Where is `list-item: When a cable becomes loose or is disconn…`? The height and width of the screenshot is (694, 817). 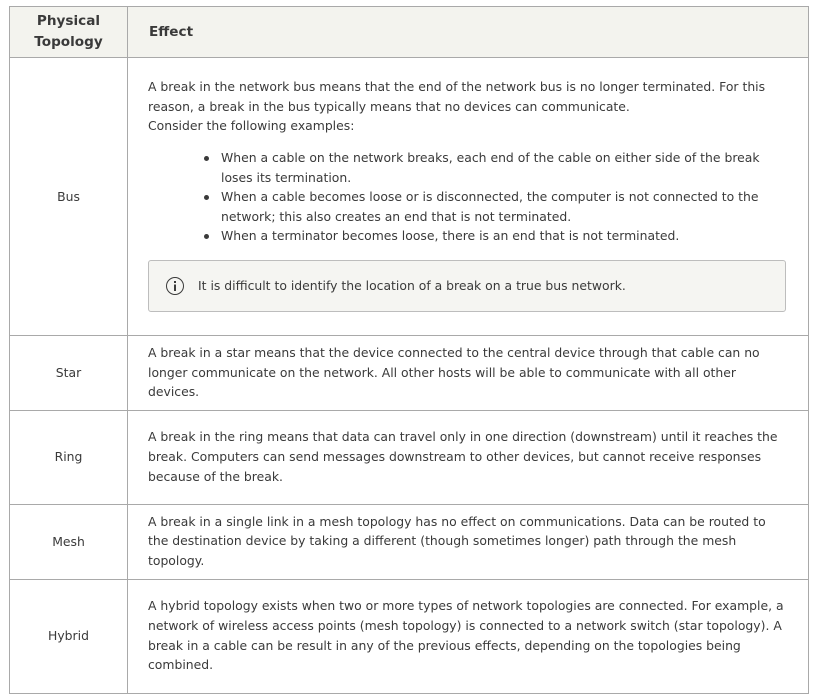
list-item: When a cable becomes loose or is disconn… is located at coordinates (493, 206).